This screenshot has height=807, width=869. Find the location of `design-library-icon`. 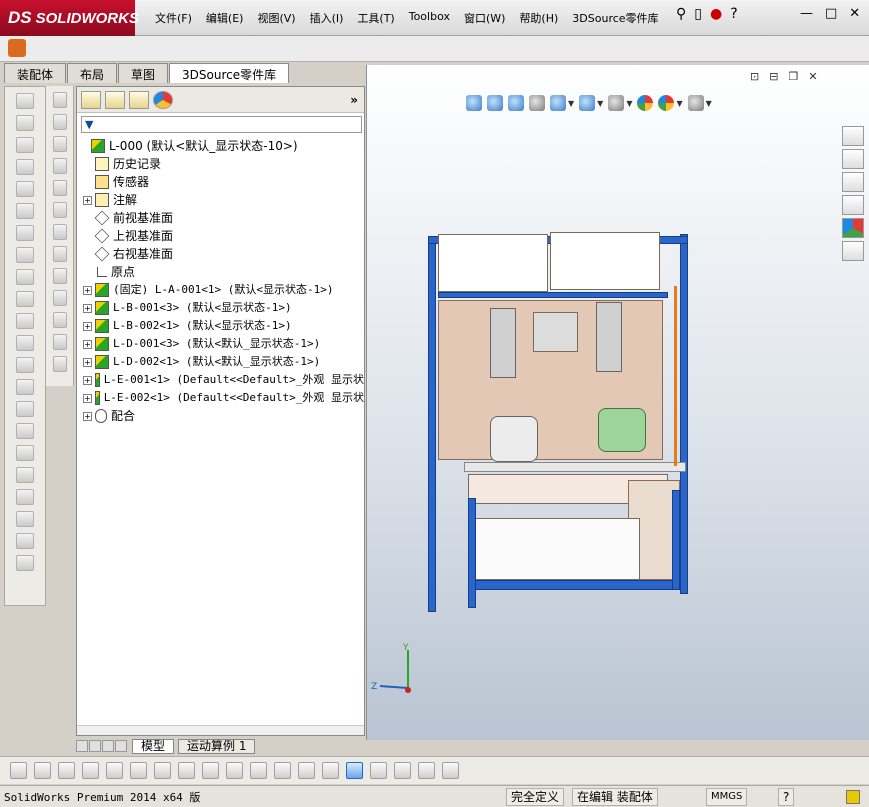

design-library-icon is located at coordinates (853, 159).